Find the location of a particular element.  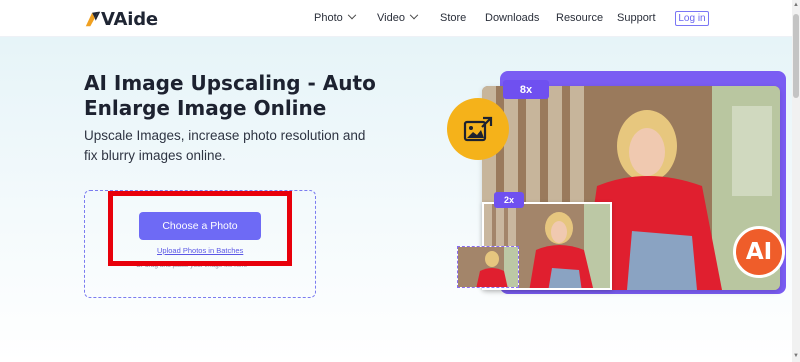

nav-store: Store is located at coordinates (453, 18).